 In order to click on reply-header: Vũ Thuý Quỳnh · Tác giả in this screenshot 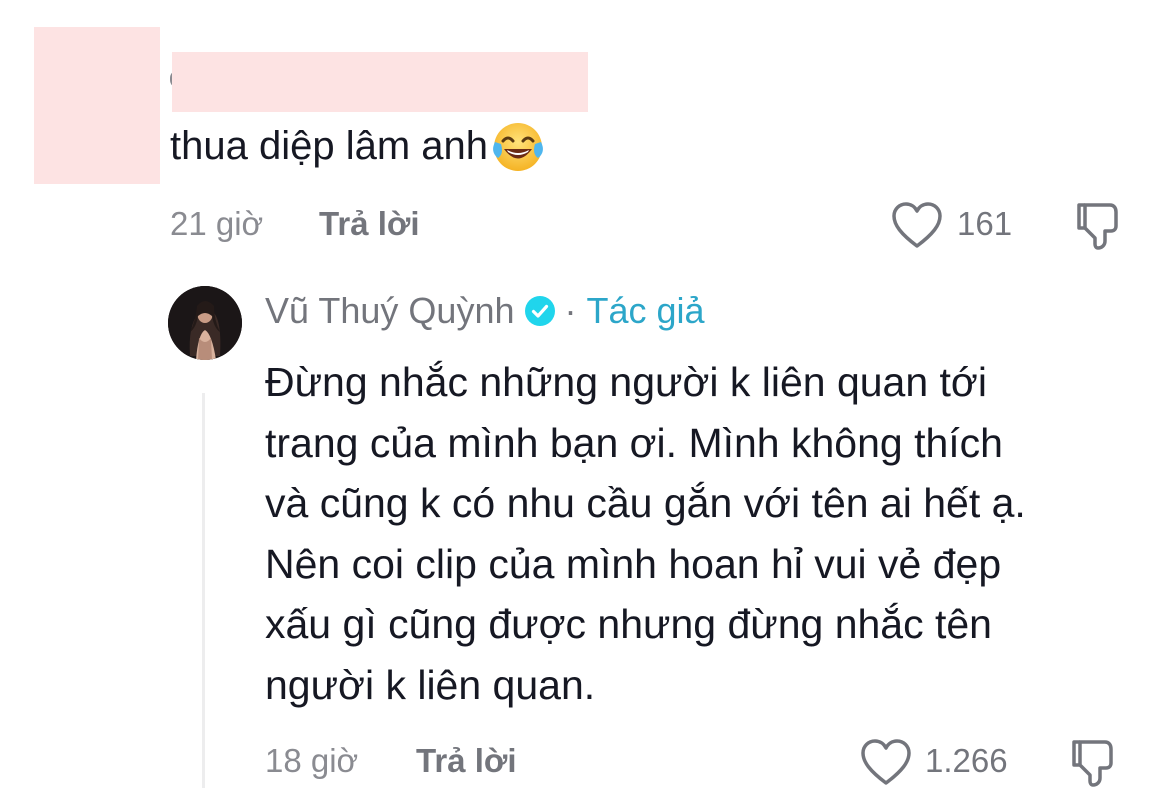, I will do `click(485, 311)`.